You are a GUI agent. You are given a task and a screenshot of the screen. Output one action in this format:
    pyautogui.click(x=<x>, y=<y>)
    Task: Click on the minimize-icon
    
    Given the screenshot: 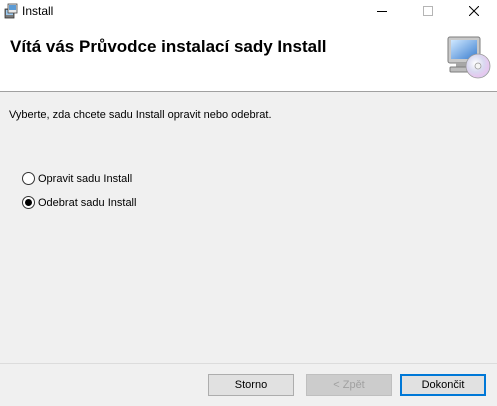 What is the action you would take?
    pyautogui.click(x=382, y=11)
    